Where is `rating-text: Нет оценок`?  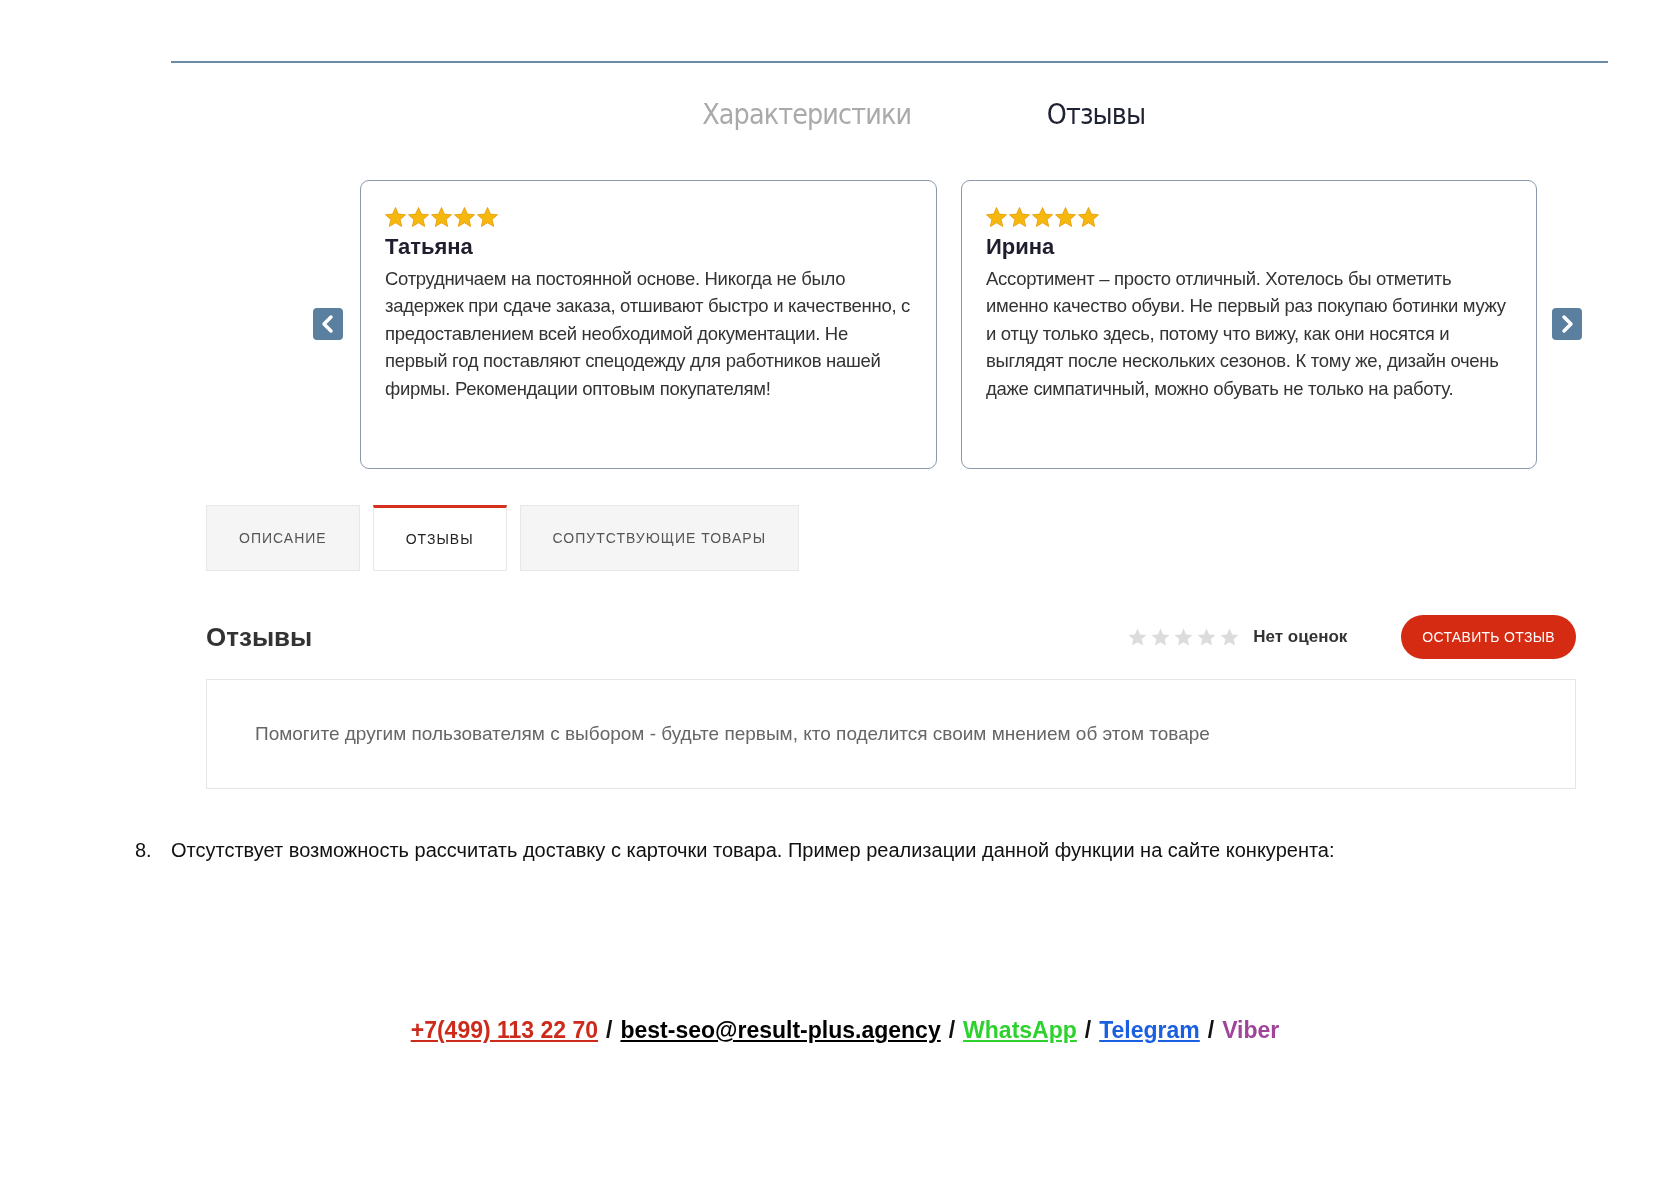 rating-text: Нет оценок is located at coordinates (1300, 637).